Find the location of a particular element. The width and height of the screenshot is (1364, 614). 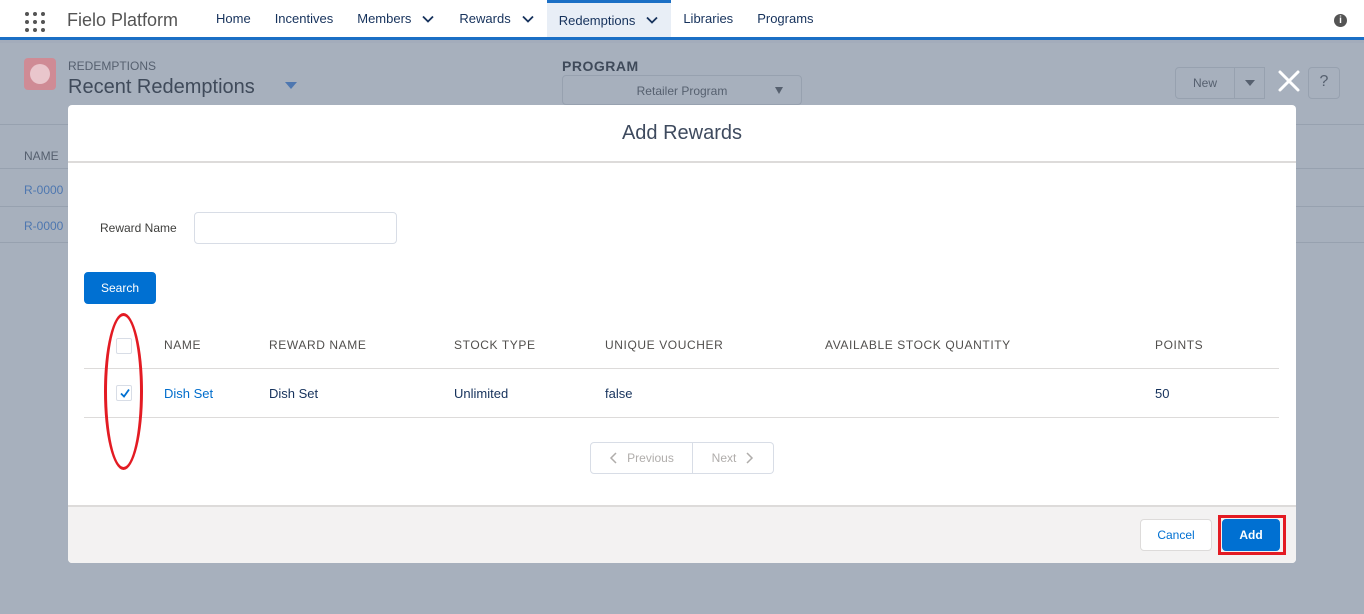

column-header-available-stock-quantity: AVAILABLE STOCK QUANTITY is located at coordinates (918, 345).